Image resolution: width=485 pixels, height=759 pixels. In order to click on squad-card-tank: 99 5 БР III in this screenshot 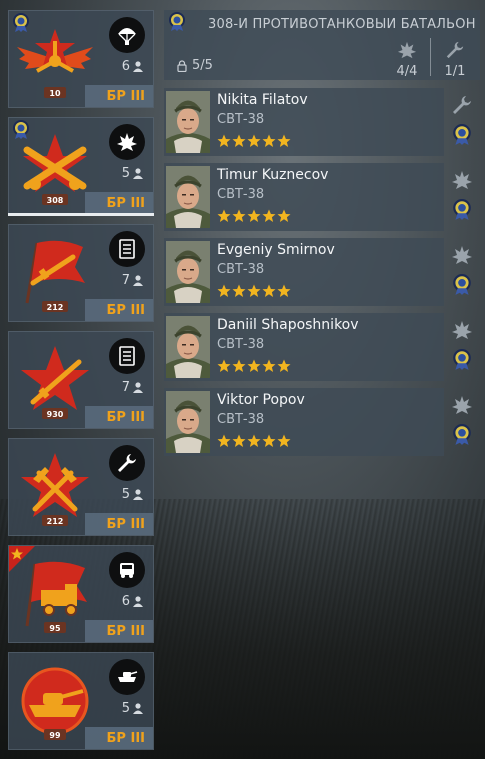, I will do `click(81, 701)`.